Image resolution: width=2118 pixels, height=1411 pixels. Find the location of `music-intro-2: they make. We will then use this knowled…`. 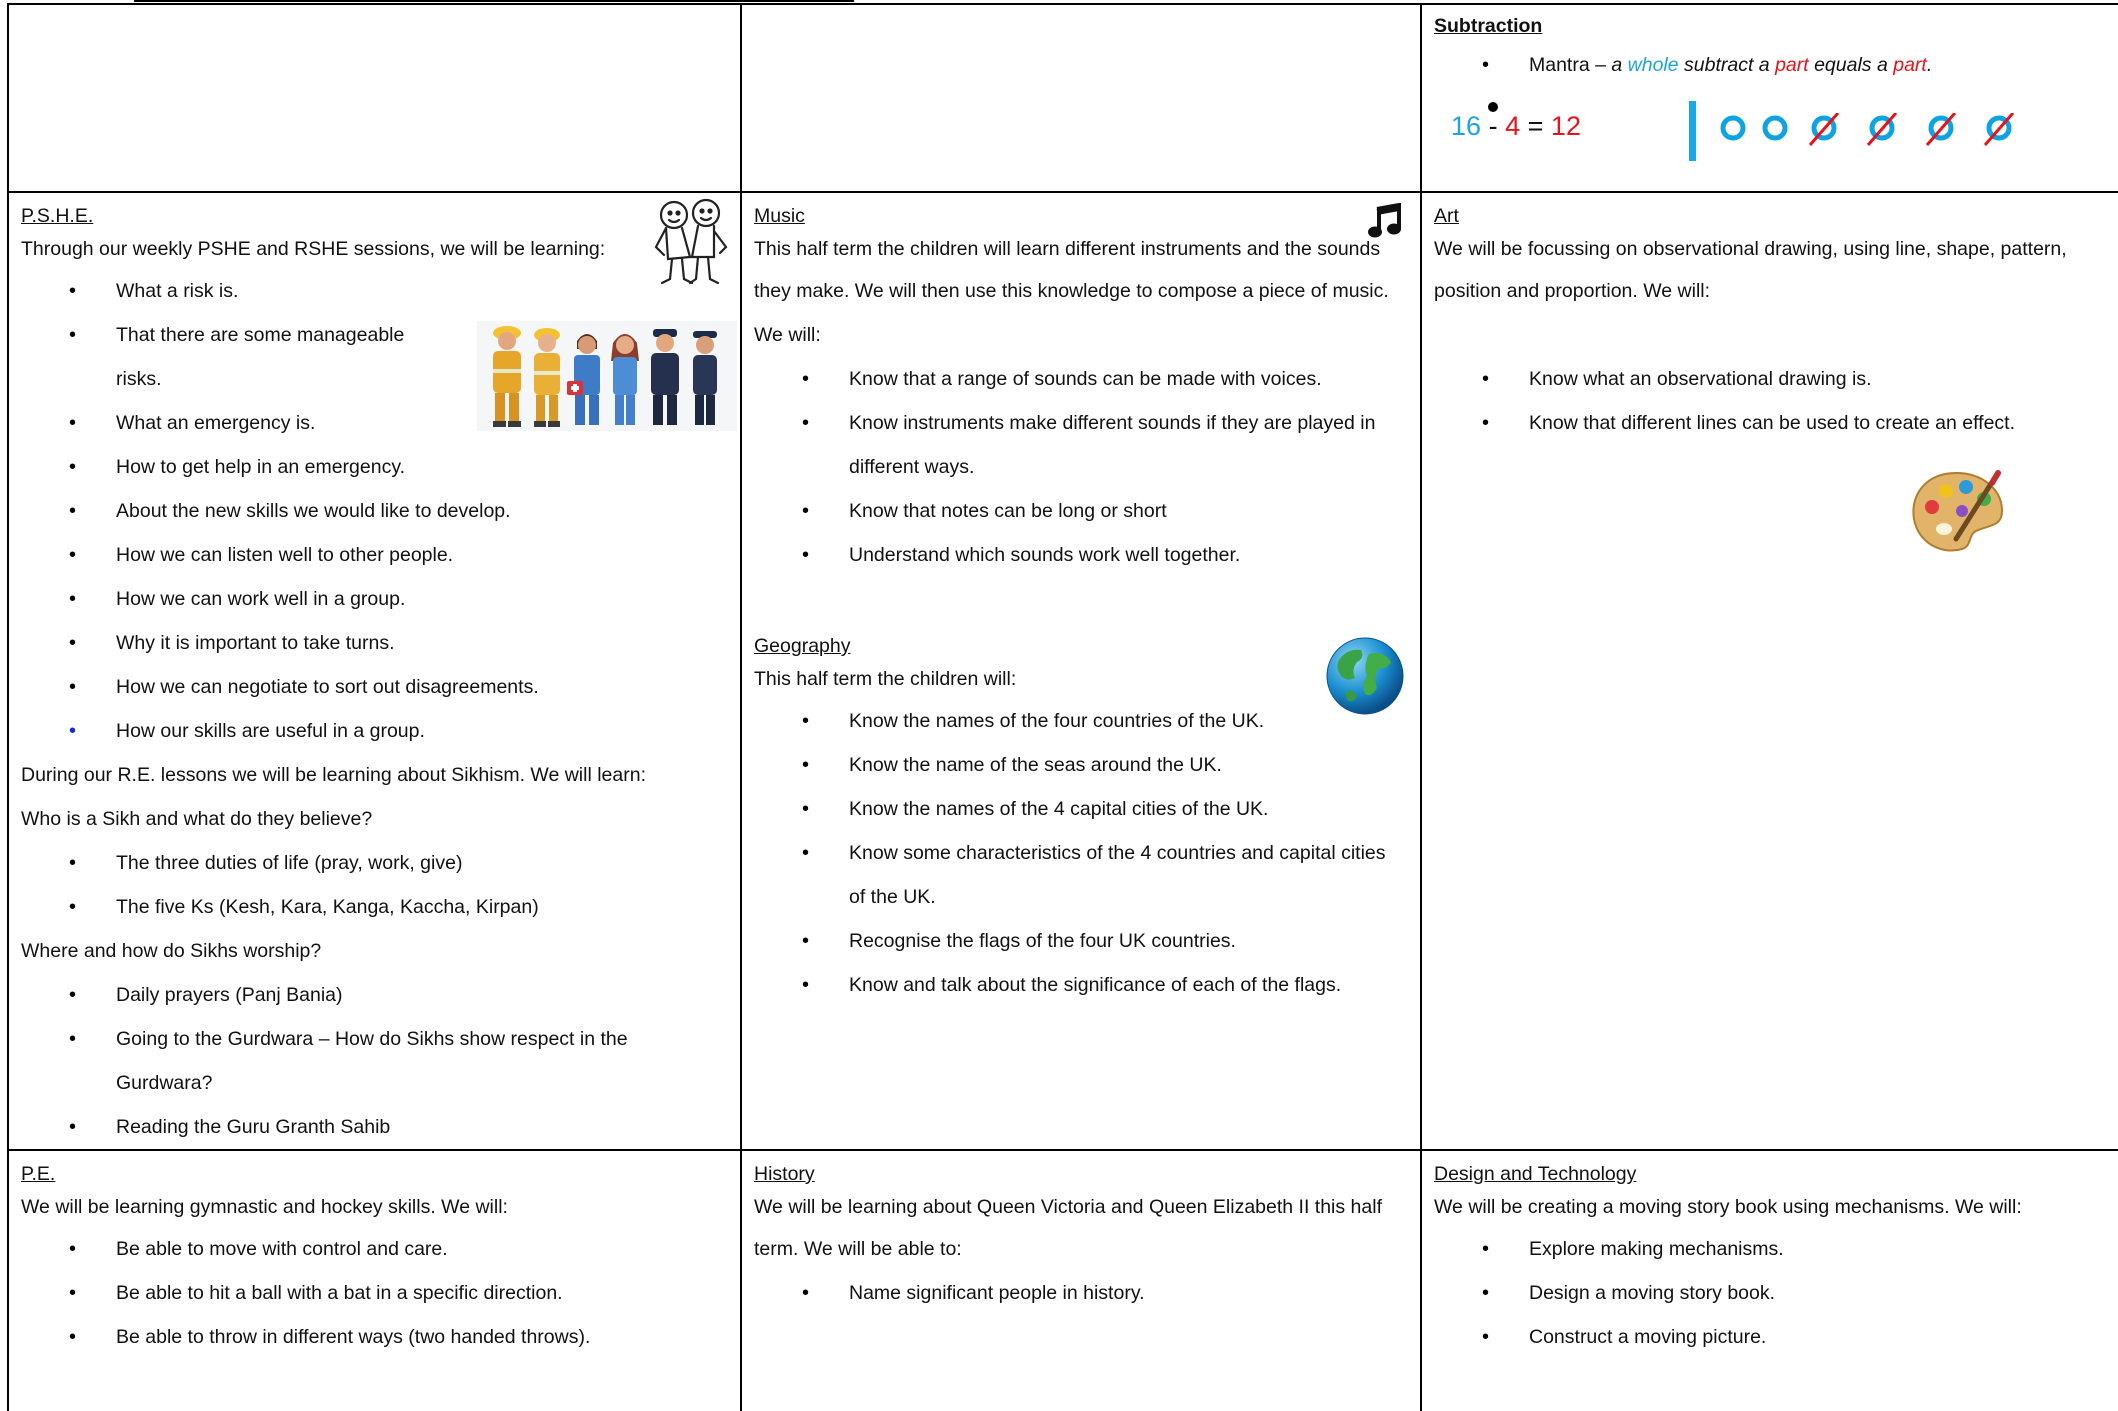

music-intro-2: they make. We will then use this knowled… is located at coordinates (1071, 291).